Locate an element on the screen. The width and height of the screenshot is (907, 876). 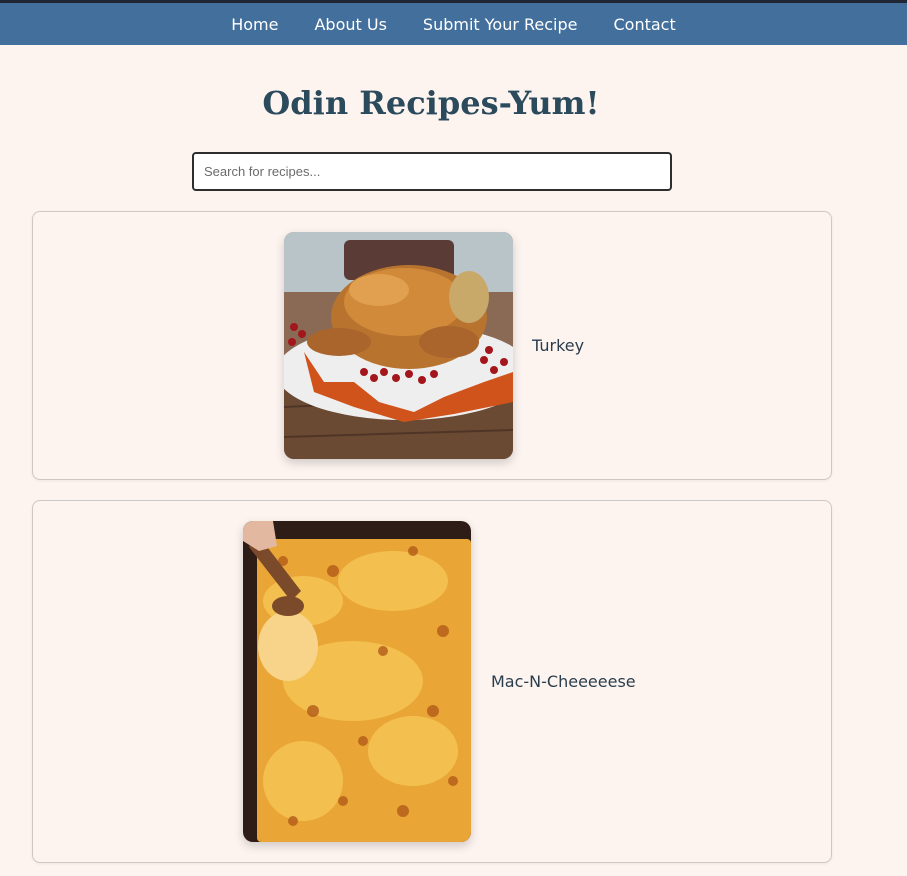
recipe-name: Mac-N-Cheeeeese is located at coordinates (563, 681).